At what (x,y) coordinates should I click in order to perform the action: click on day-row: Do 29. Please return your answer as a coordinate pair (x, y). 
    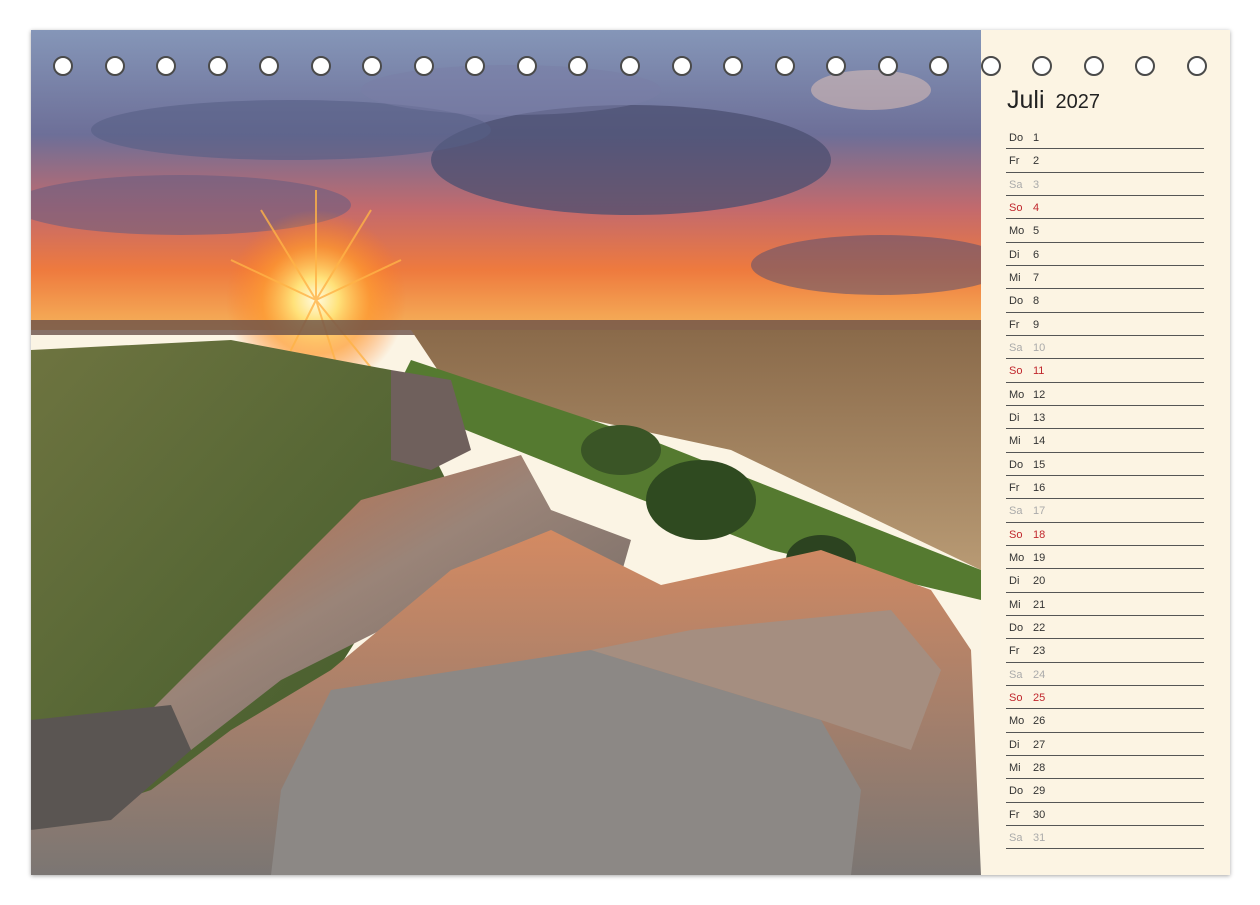
    Looking at the image, I should click on (1105, 791).